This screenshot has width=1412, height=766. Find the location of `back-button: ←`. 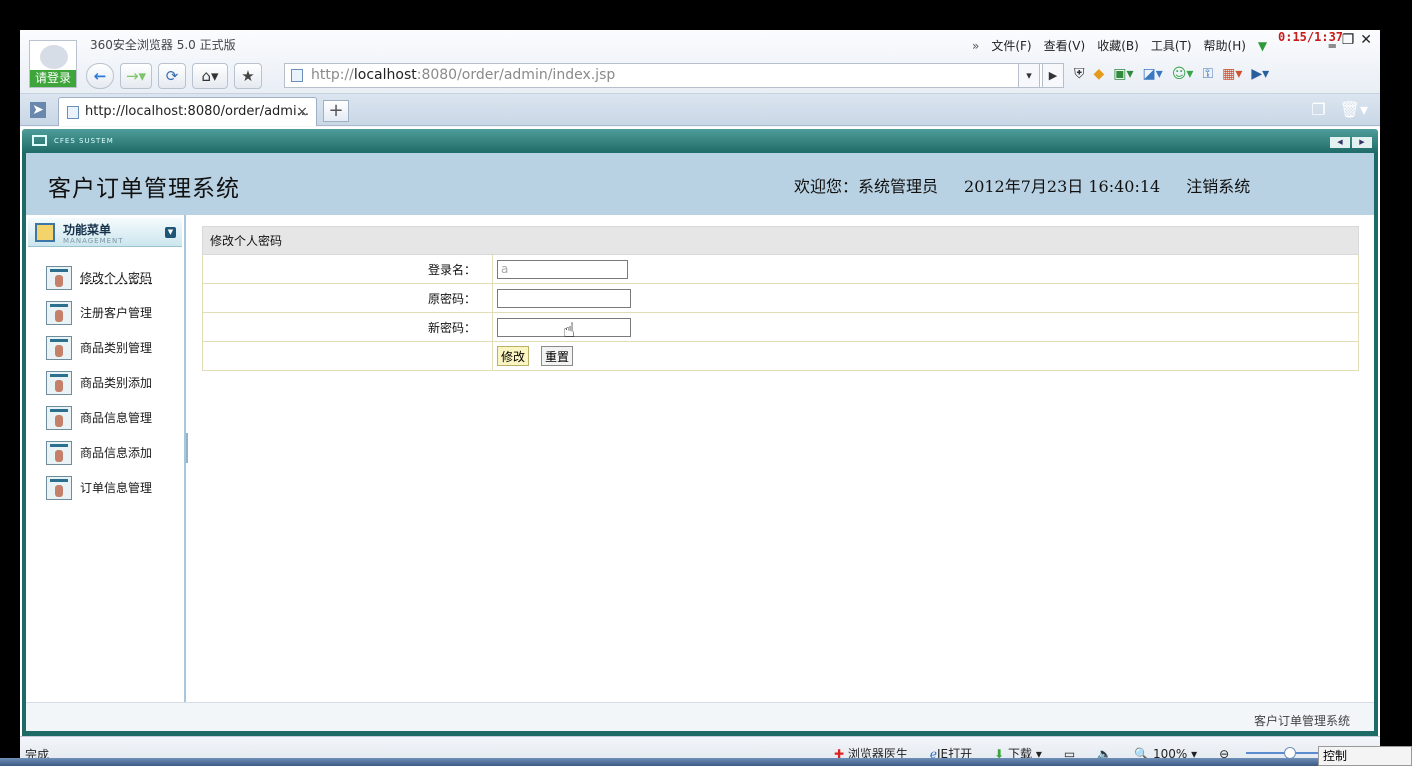

back-button: ← is located at coordinates (100, 76).